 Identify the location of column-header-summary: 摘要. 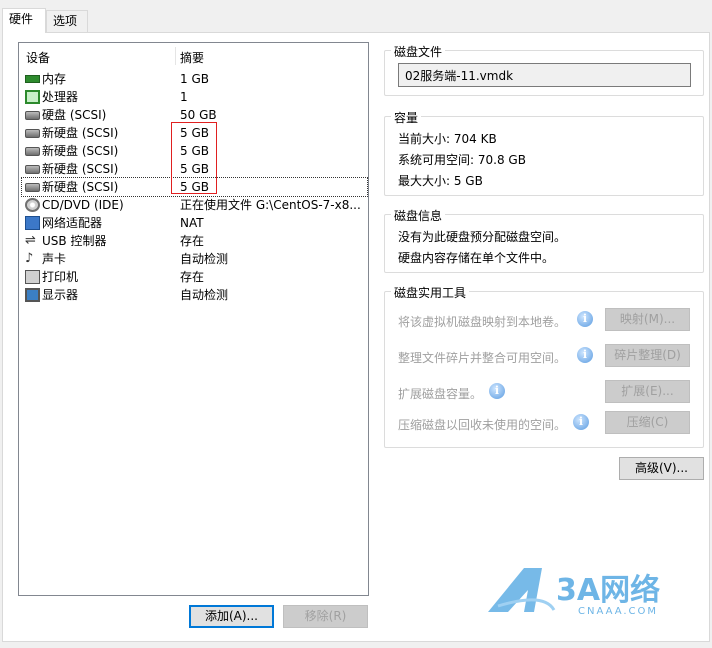
(192, 57).